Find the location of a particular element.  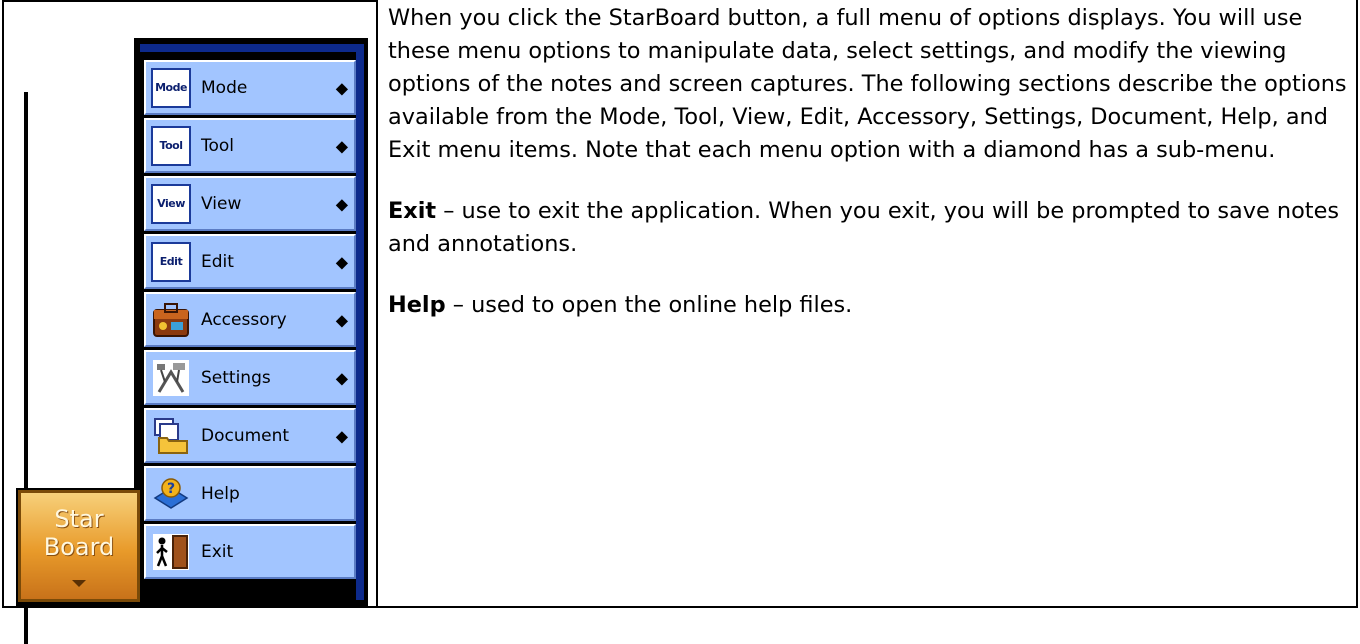

help-description: – used to open the online help files. is located at coordinates (649, 305).